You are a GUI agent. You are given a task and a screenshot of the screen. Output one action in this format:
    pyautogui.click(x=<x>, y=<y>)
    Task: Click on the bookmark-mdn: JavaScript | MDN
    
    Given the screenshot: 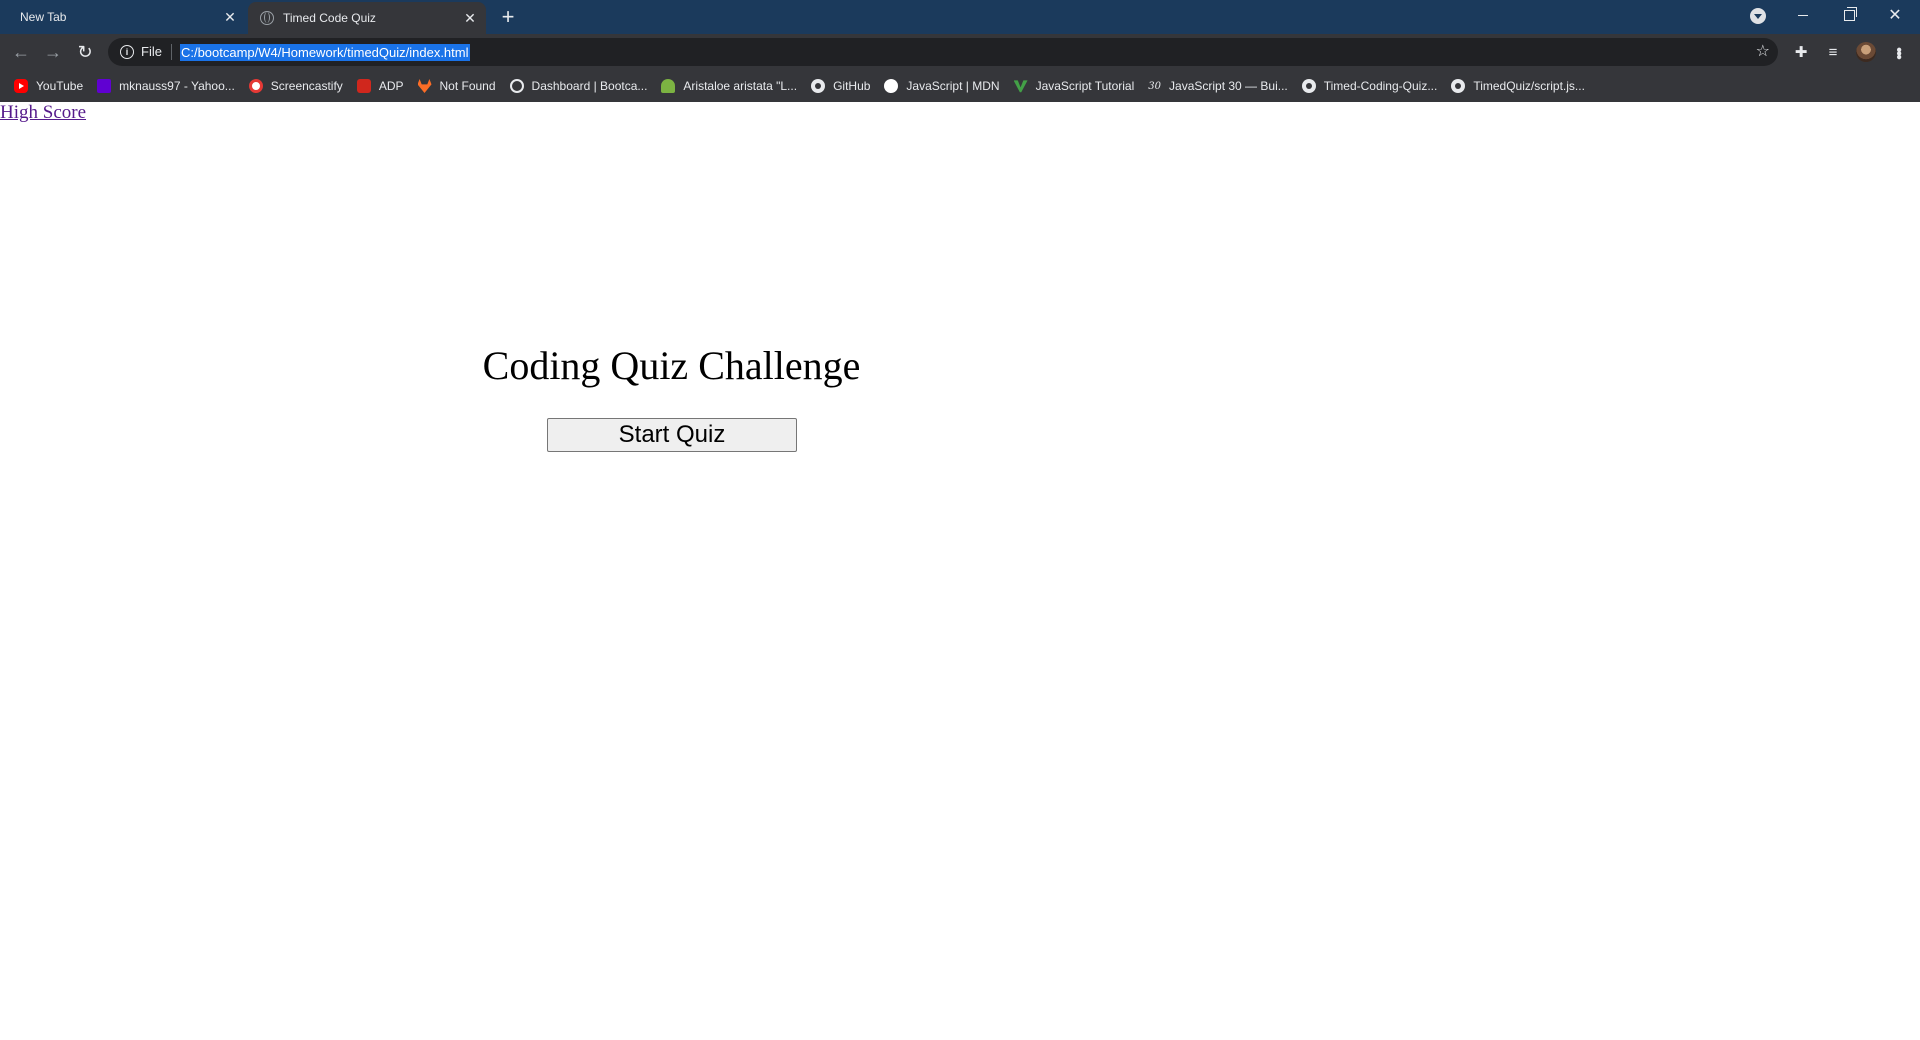 What is the action you would take?
    pyautogui.click(x=942, y=86)
    